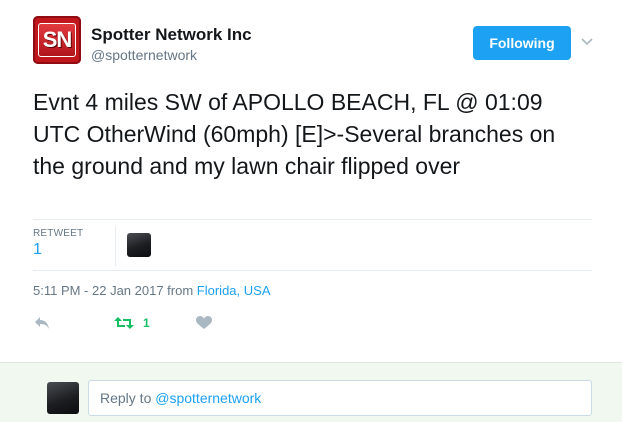 This screenshot has height=422, width=622. I want to click on reply-bar: Reply to @spotternetwork, so click(311, 392).